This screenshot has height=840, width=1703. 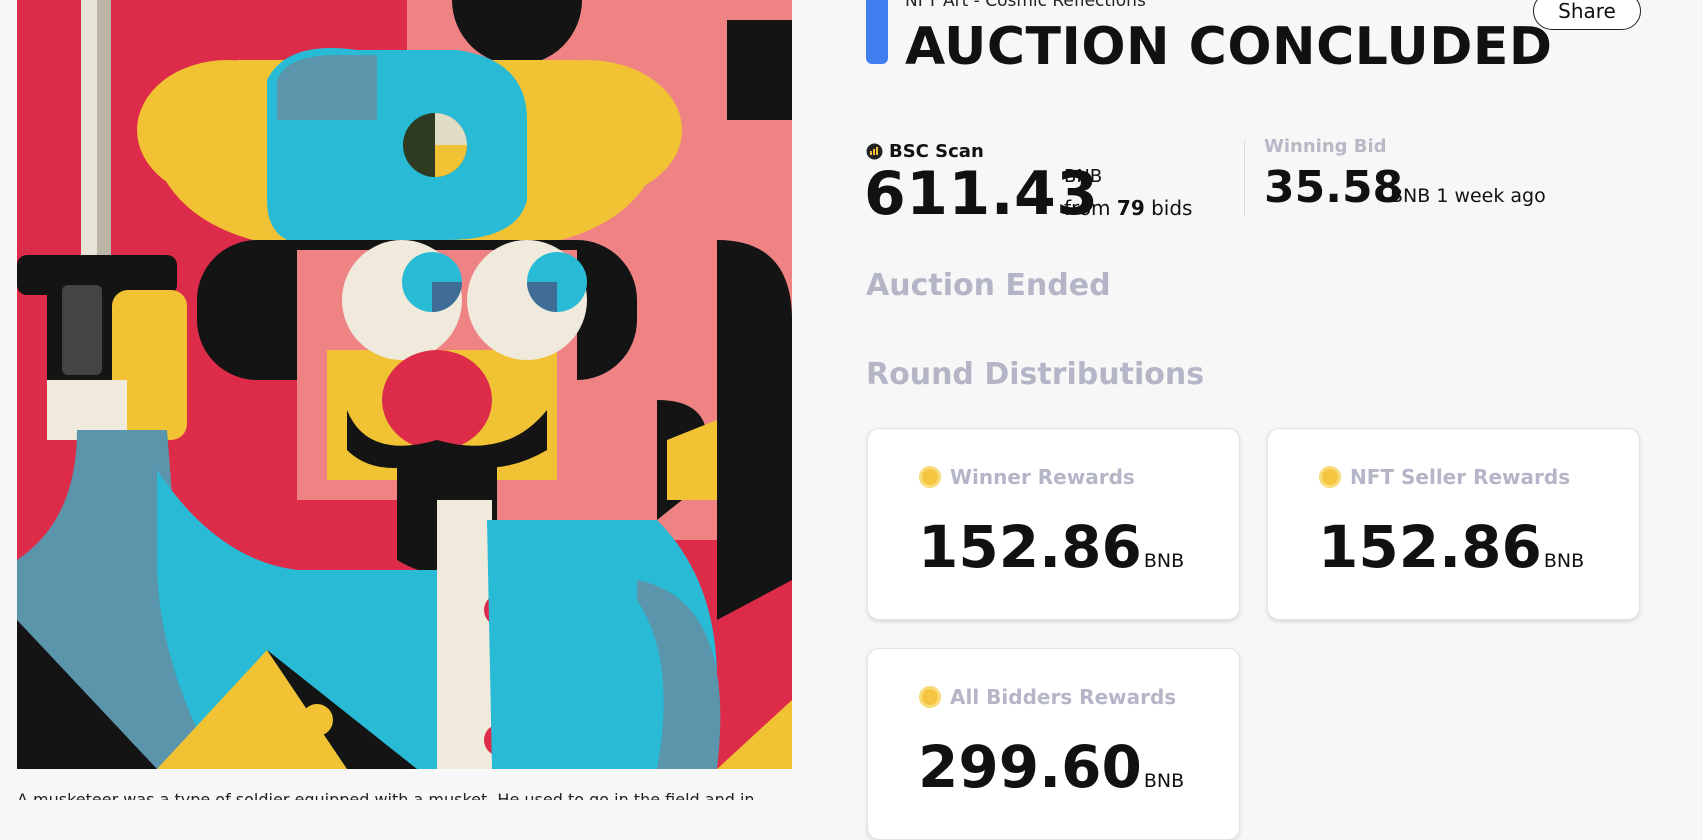 What do you see at coordinates (1334, 187) in the screenshot?
I see `winning-bid-value: 35.58` at bounding box center [1334, 187].